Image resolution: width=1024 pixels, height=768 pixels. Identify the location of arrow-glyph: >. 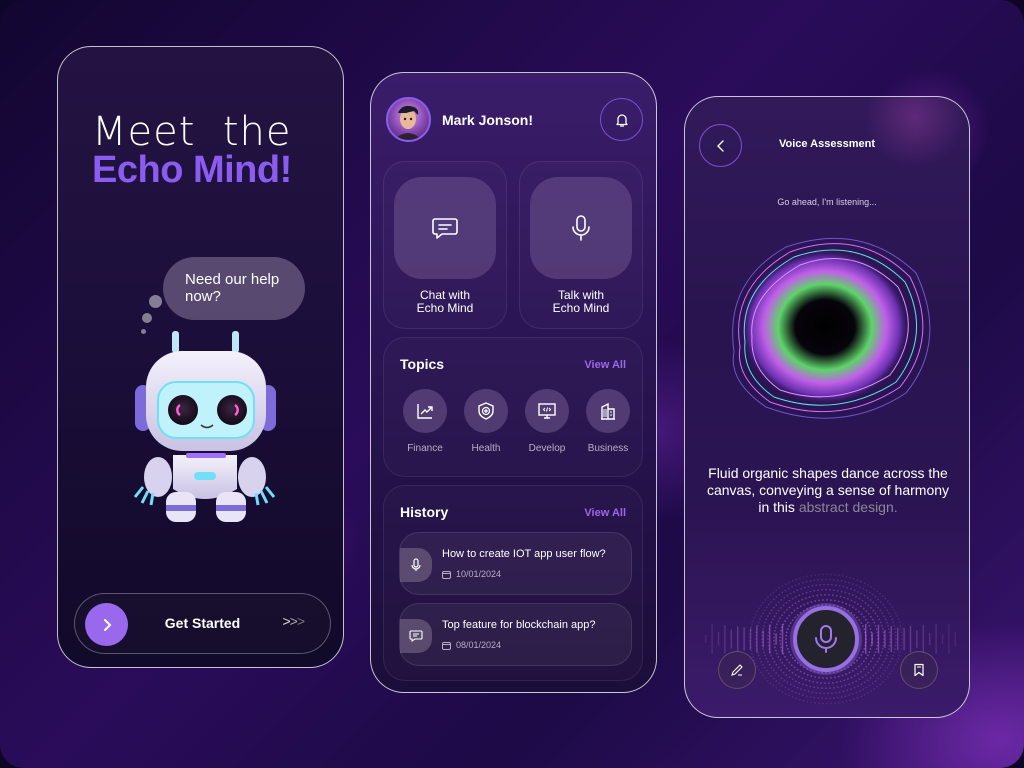
(300, 621).